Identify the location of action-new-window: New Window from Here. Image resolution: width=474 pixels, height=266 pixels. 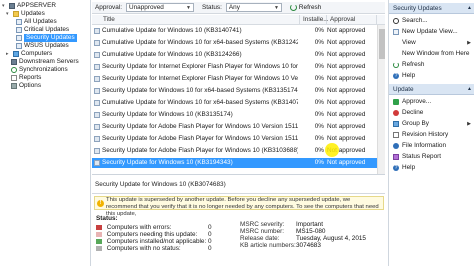
(431, 54).